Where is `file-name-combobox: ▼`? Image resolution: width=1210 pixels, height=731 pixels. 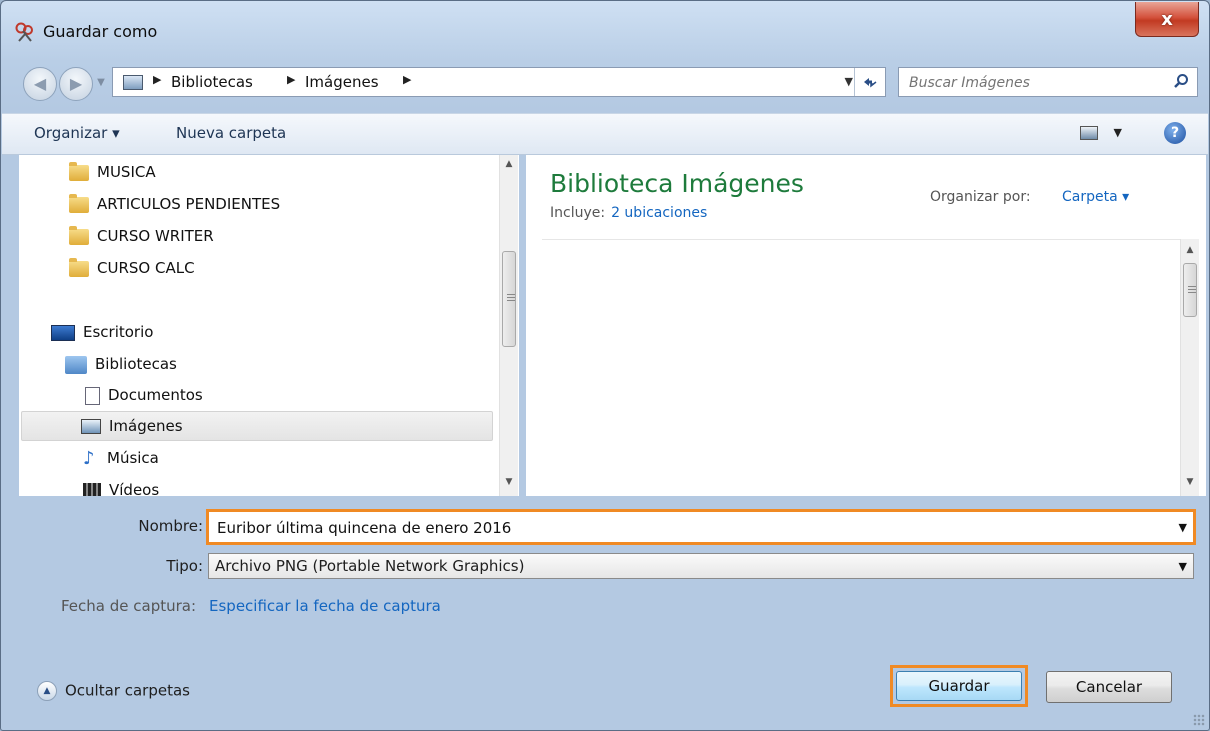 file-name-combobox: ▼ is located at coordinates (701, 527).